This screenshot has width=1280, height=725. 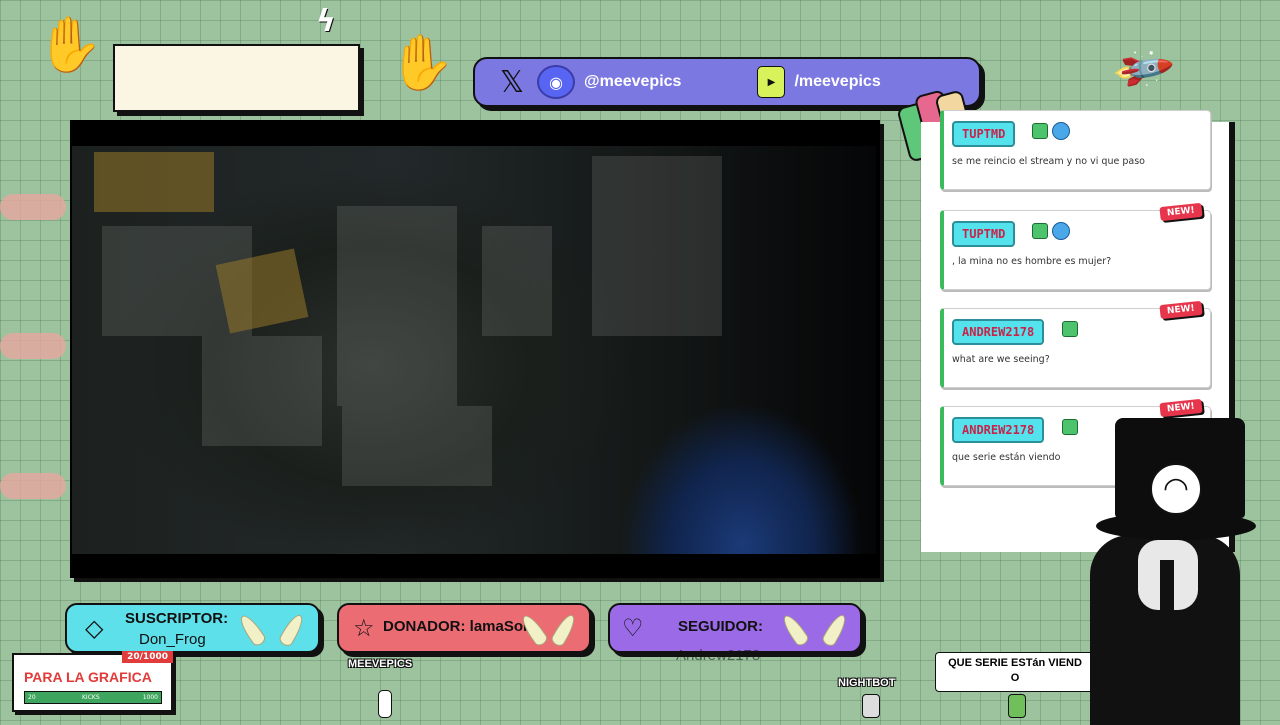 I want to click on kick-goal-widget: PARA LA GRAFICA 20/1000 20 KICKS 1000, so click(x=92, y=681).